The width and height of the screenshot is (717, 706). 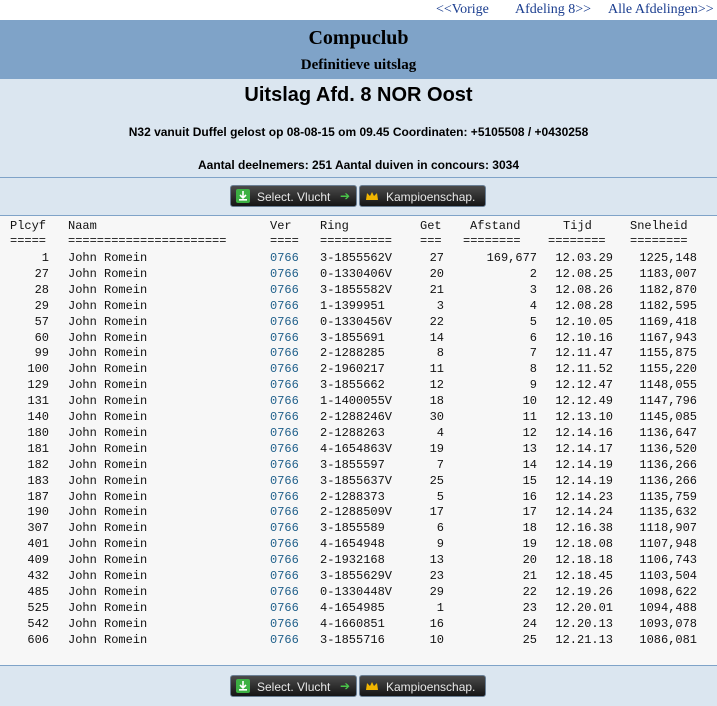 What do you see at coordinates (352, 385) in the screenshot?
I see `cell-ring: 3-1855662` at bounding box center [352, 385].